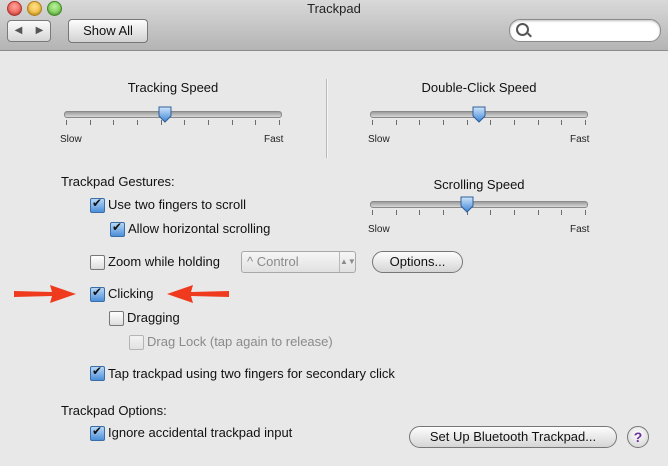  What do you see at coordinates (153, 317) in the screenshot?
I see `dragging-label: Dragging` at bounding box center [153, 317].